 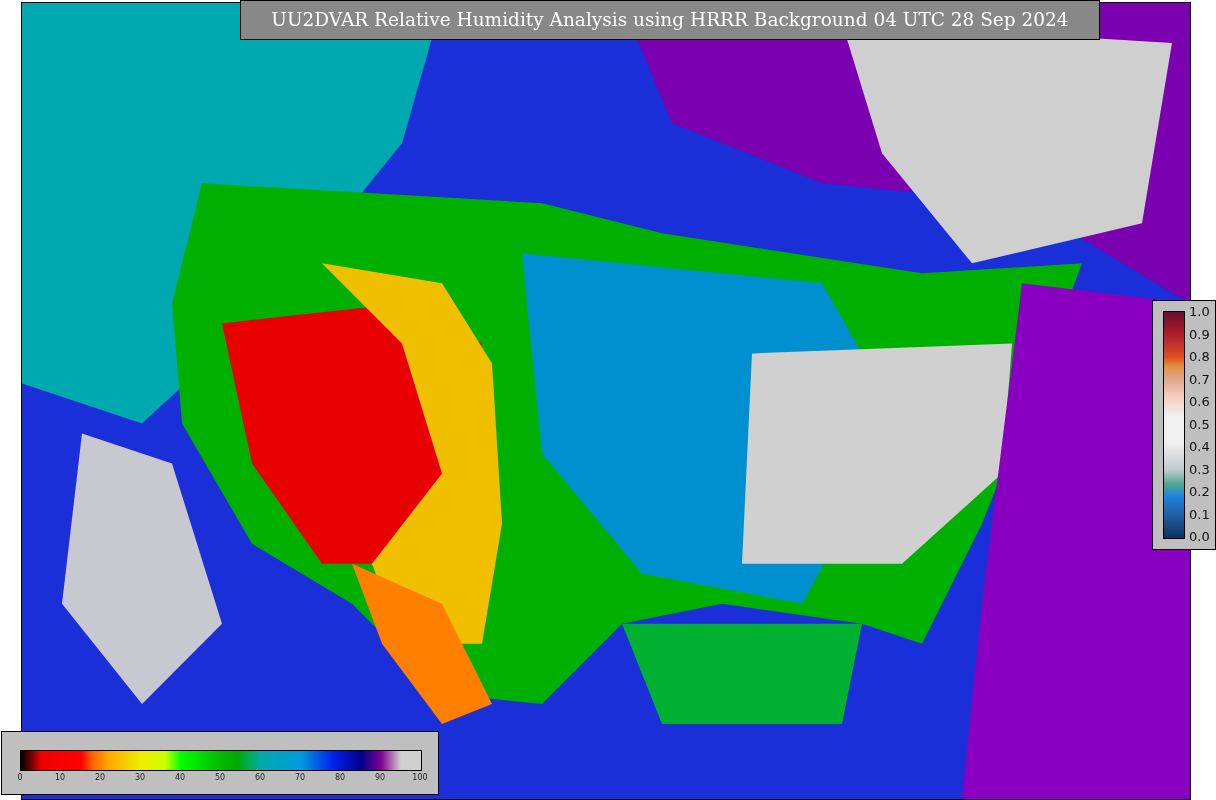 What do you see at coordinates (380, 777) in the screenshot?
I see `tick-label: 90` at bounding box center [380, 777].